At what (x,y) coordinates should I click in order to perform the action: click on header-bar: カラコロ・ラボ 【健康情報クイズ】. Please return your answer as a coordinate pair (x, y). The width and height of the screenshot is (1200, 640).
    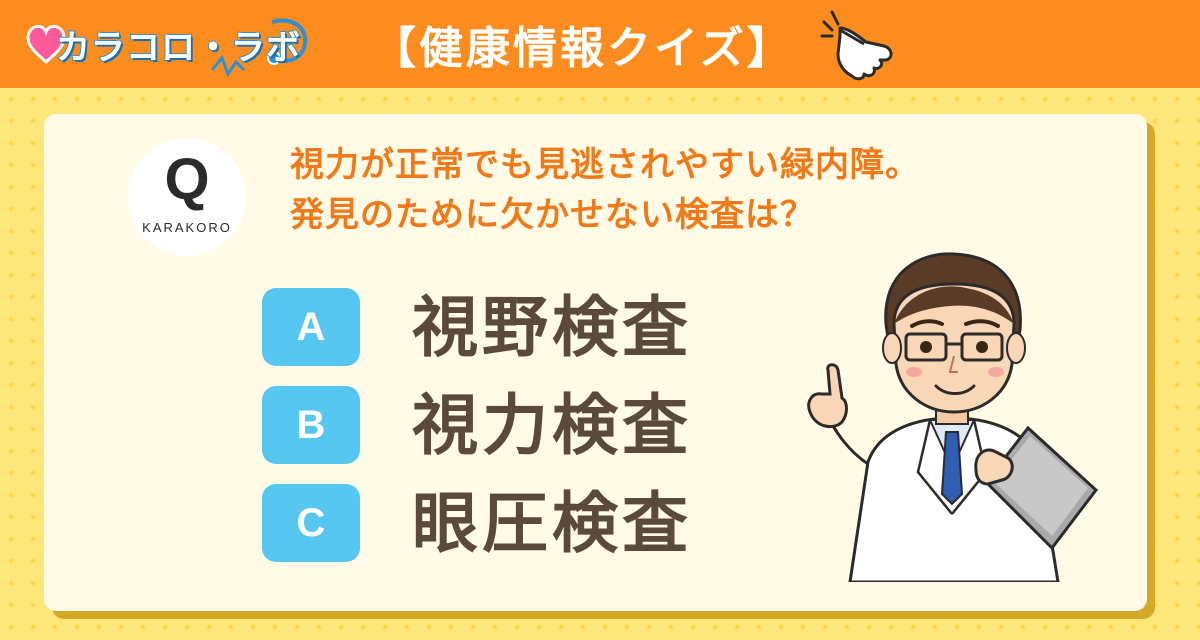
    Looking at the image, I should click on (600, 44).